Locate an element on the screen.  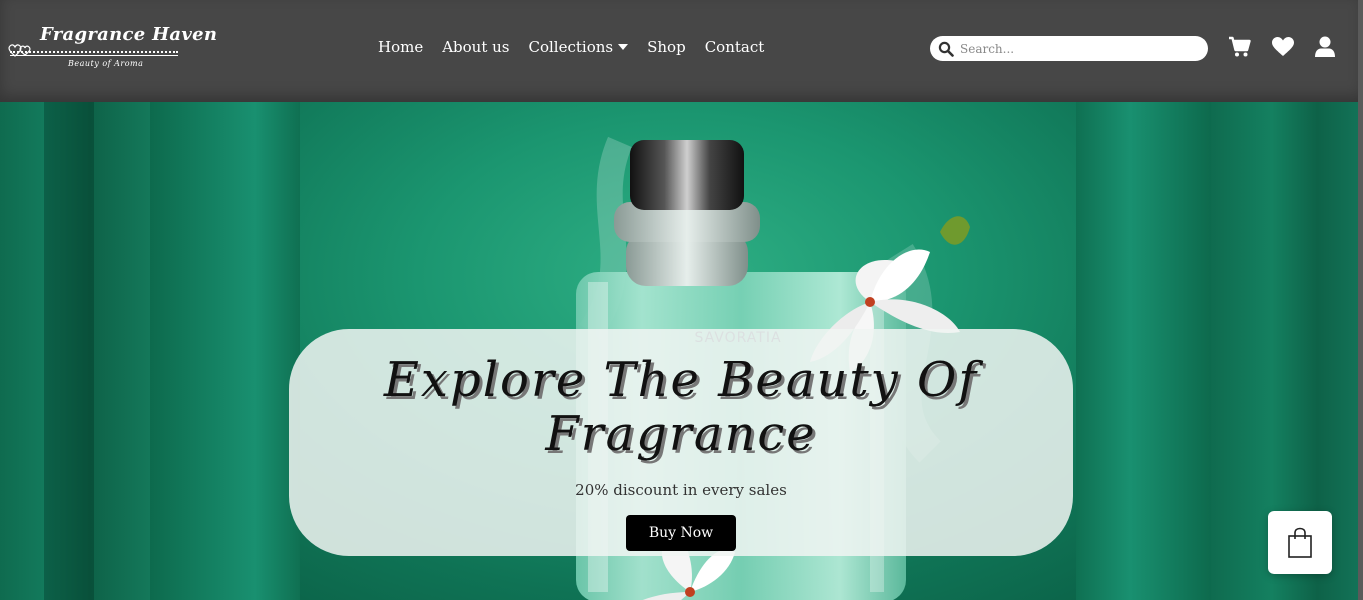
main-nav: Home About us Collections Shop Contact is located at coordinates (580, 47).